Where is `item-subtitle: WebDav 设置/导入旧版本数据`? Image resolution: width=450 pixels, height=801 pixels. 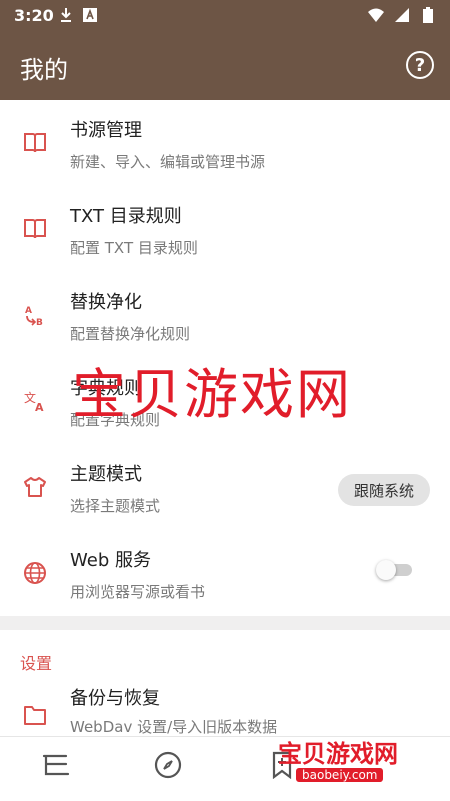
item-subtitle: WebDav 设置/导入旧版本数据 is located at coordinates (174, 727).